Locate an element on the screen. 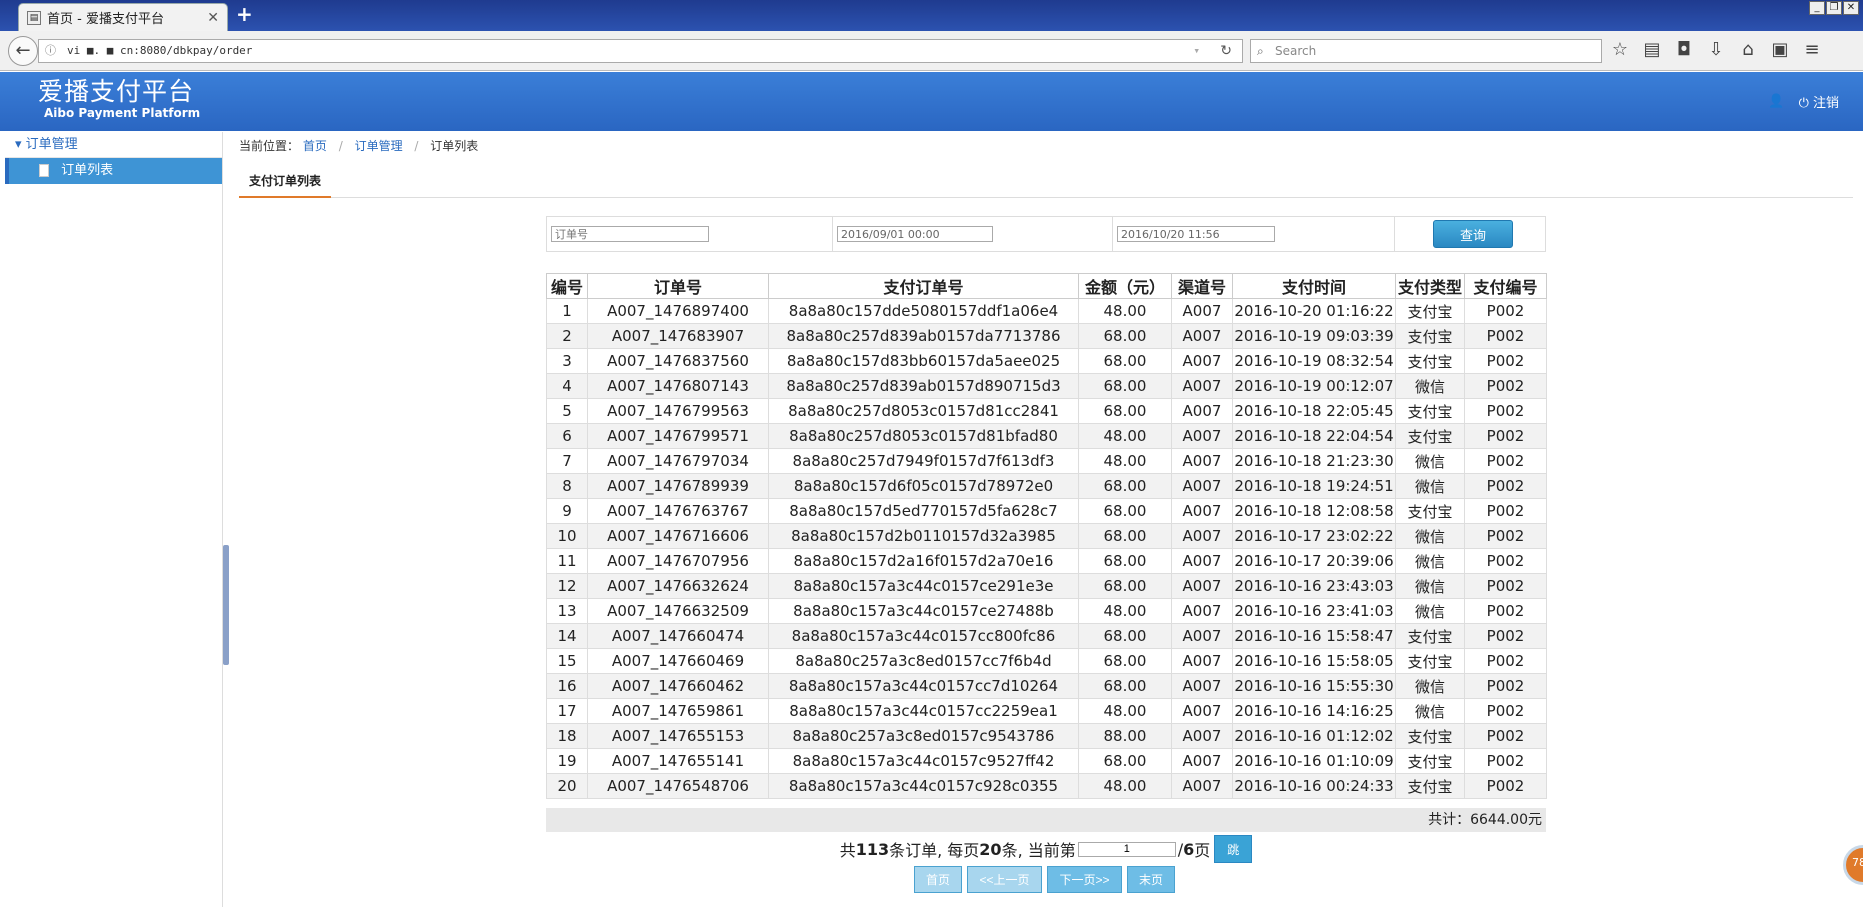  url-bar: ⓘ vi ■. ■ cn:8080/dbkpay/order ▾ ↻ is located at coordinates (640, 51).